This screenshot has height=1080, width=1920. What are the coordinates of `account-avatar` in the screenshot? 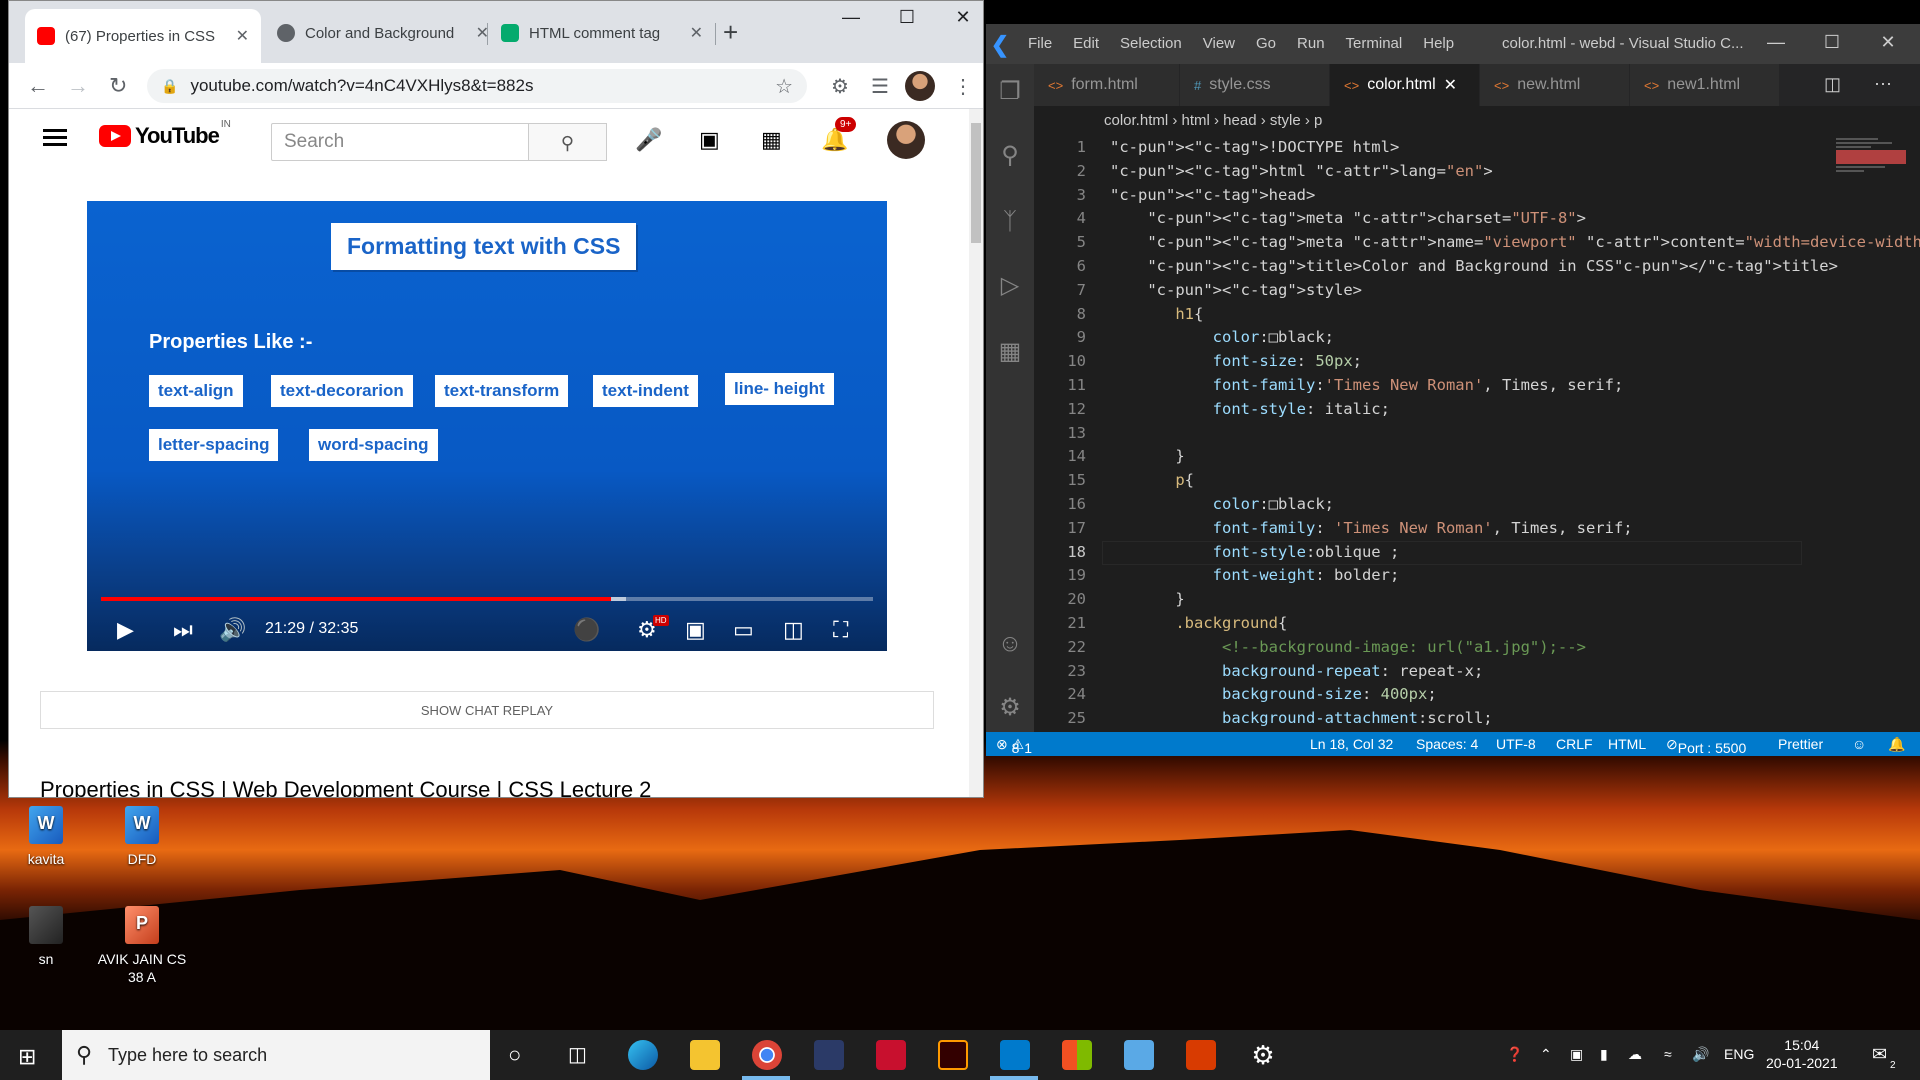 It's located at (906, 143).